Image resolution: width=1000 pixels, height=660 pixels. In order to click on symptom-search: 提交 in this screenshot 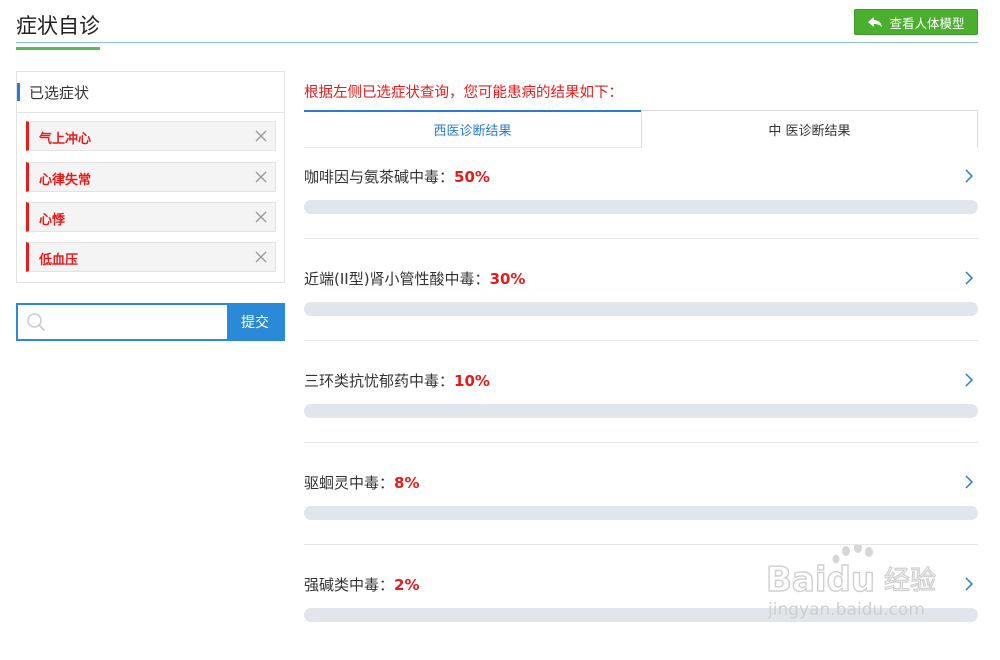, I will do `click(150, 322)`.